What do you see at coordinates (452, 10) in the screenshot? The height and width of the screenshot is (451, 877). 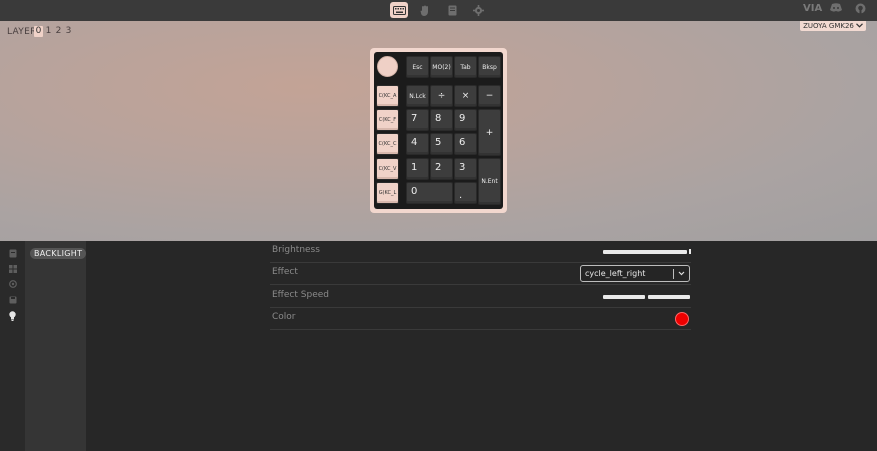 I see `book-icon` at bounding box center [452, 10].